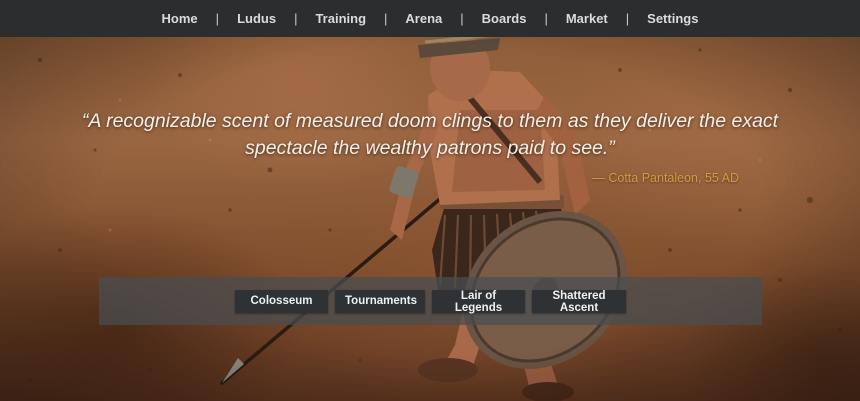  I want to click on nav-link-training: Training, so click(340, 18).